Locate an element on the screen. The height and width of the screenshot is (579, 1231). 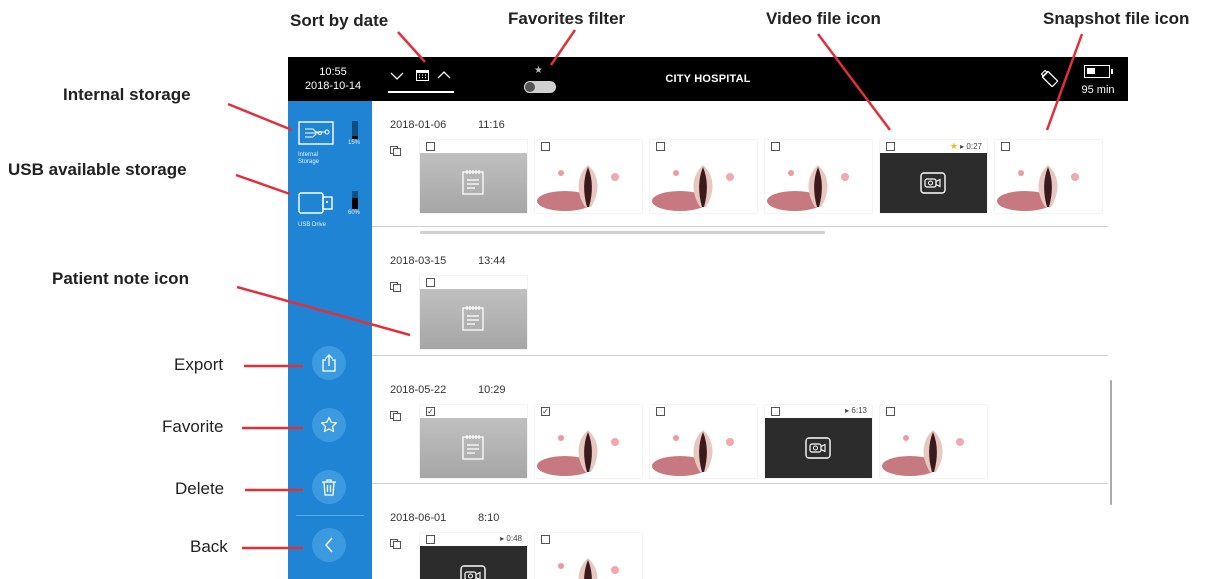
internal-storage-level is located at coordinates (355, 137).